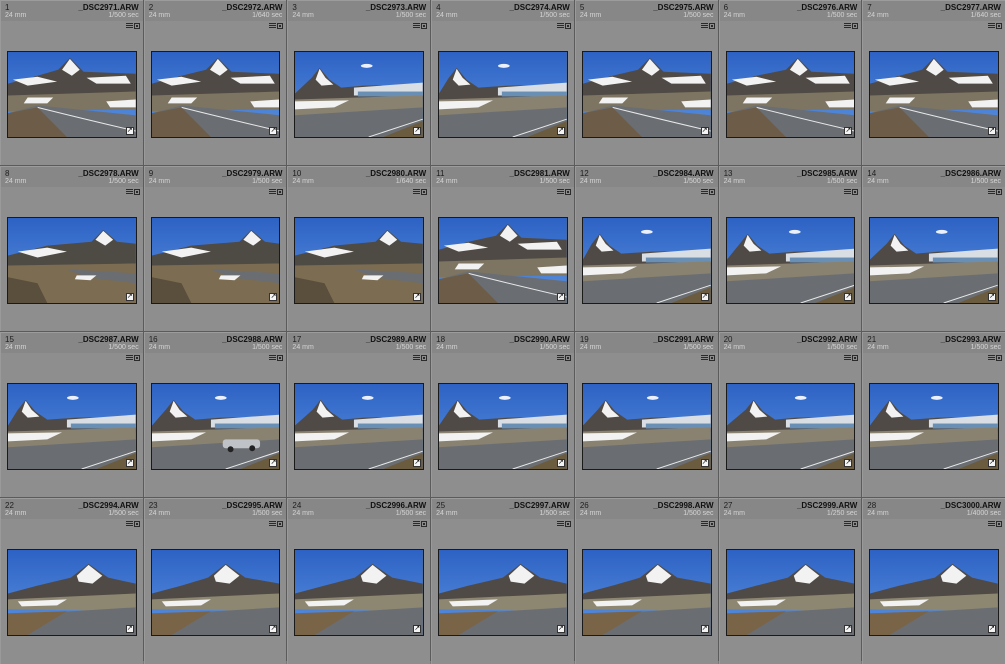  Describe the element at coordinates (71, 82) in the screenshot. I see `grid-cell-1: 1 _DSC2971.ARW 24 mm 1/500 sec ↗` at that location.